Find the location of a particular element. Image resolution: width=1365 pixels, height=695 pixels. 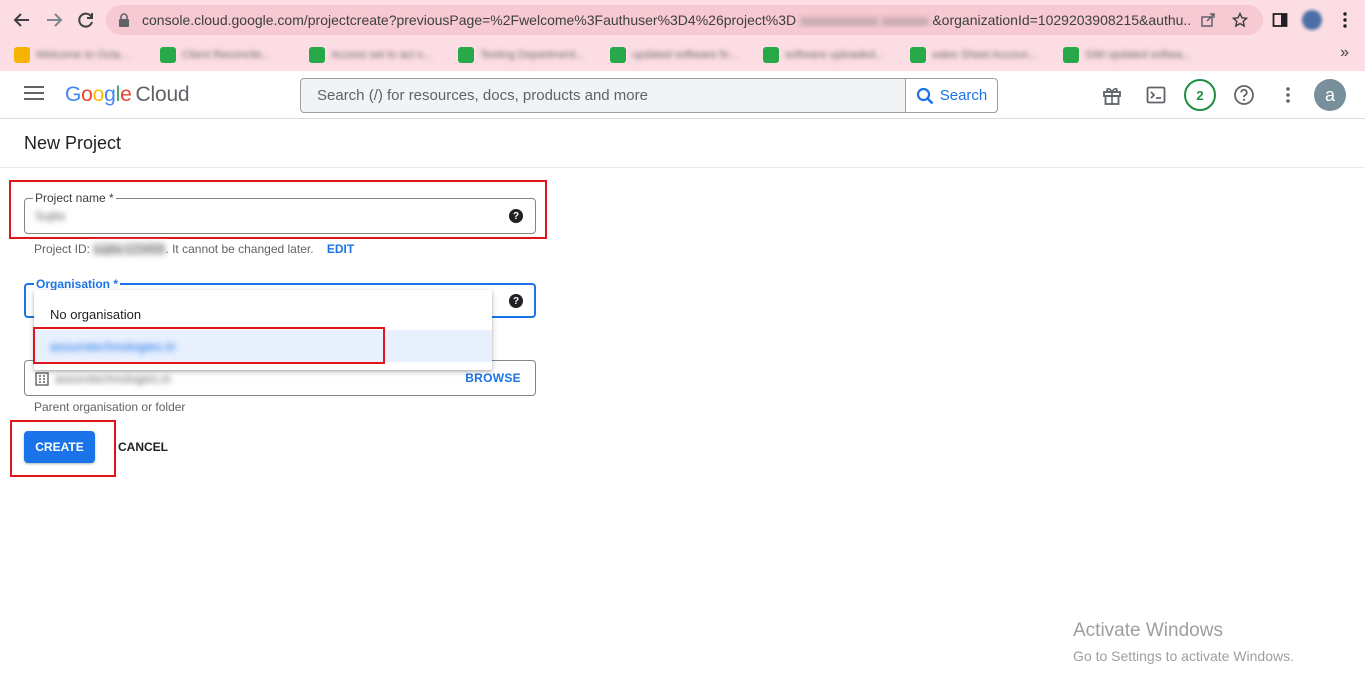

avatar: a is located at coordinates (1330, 95).